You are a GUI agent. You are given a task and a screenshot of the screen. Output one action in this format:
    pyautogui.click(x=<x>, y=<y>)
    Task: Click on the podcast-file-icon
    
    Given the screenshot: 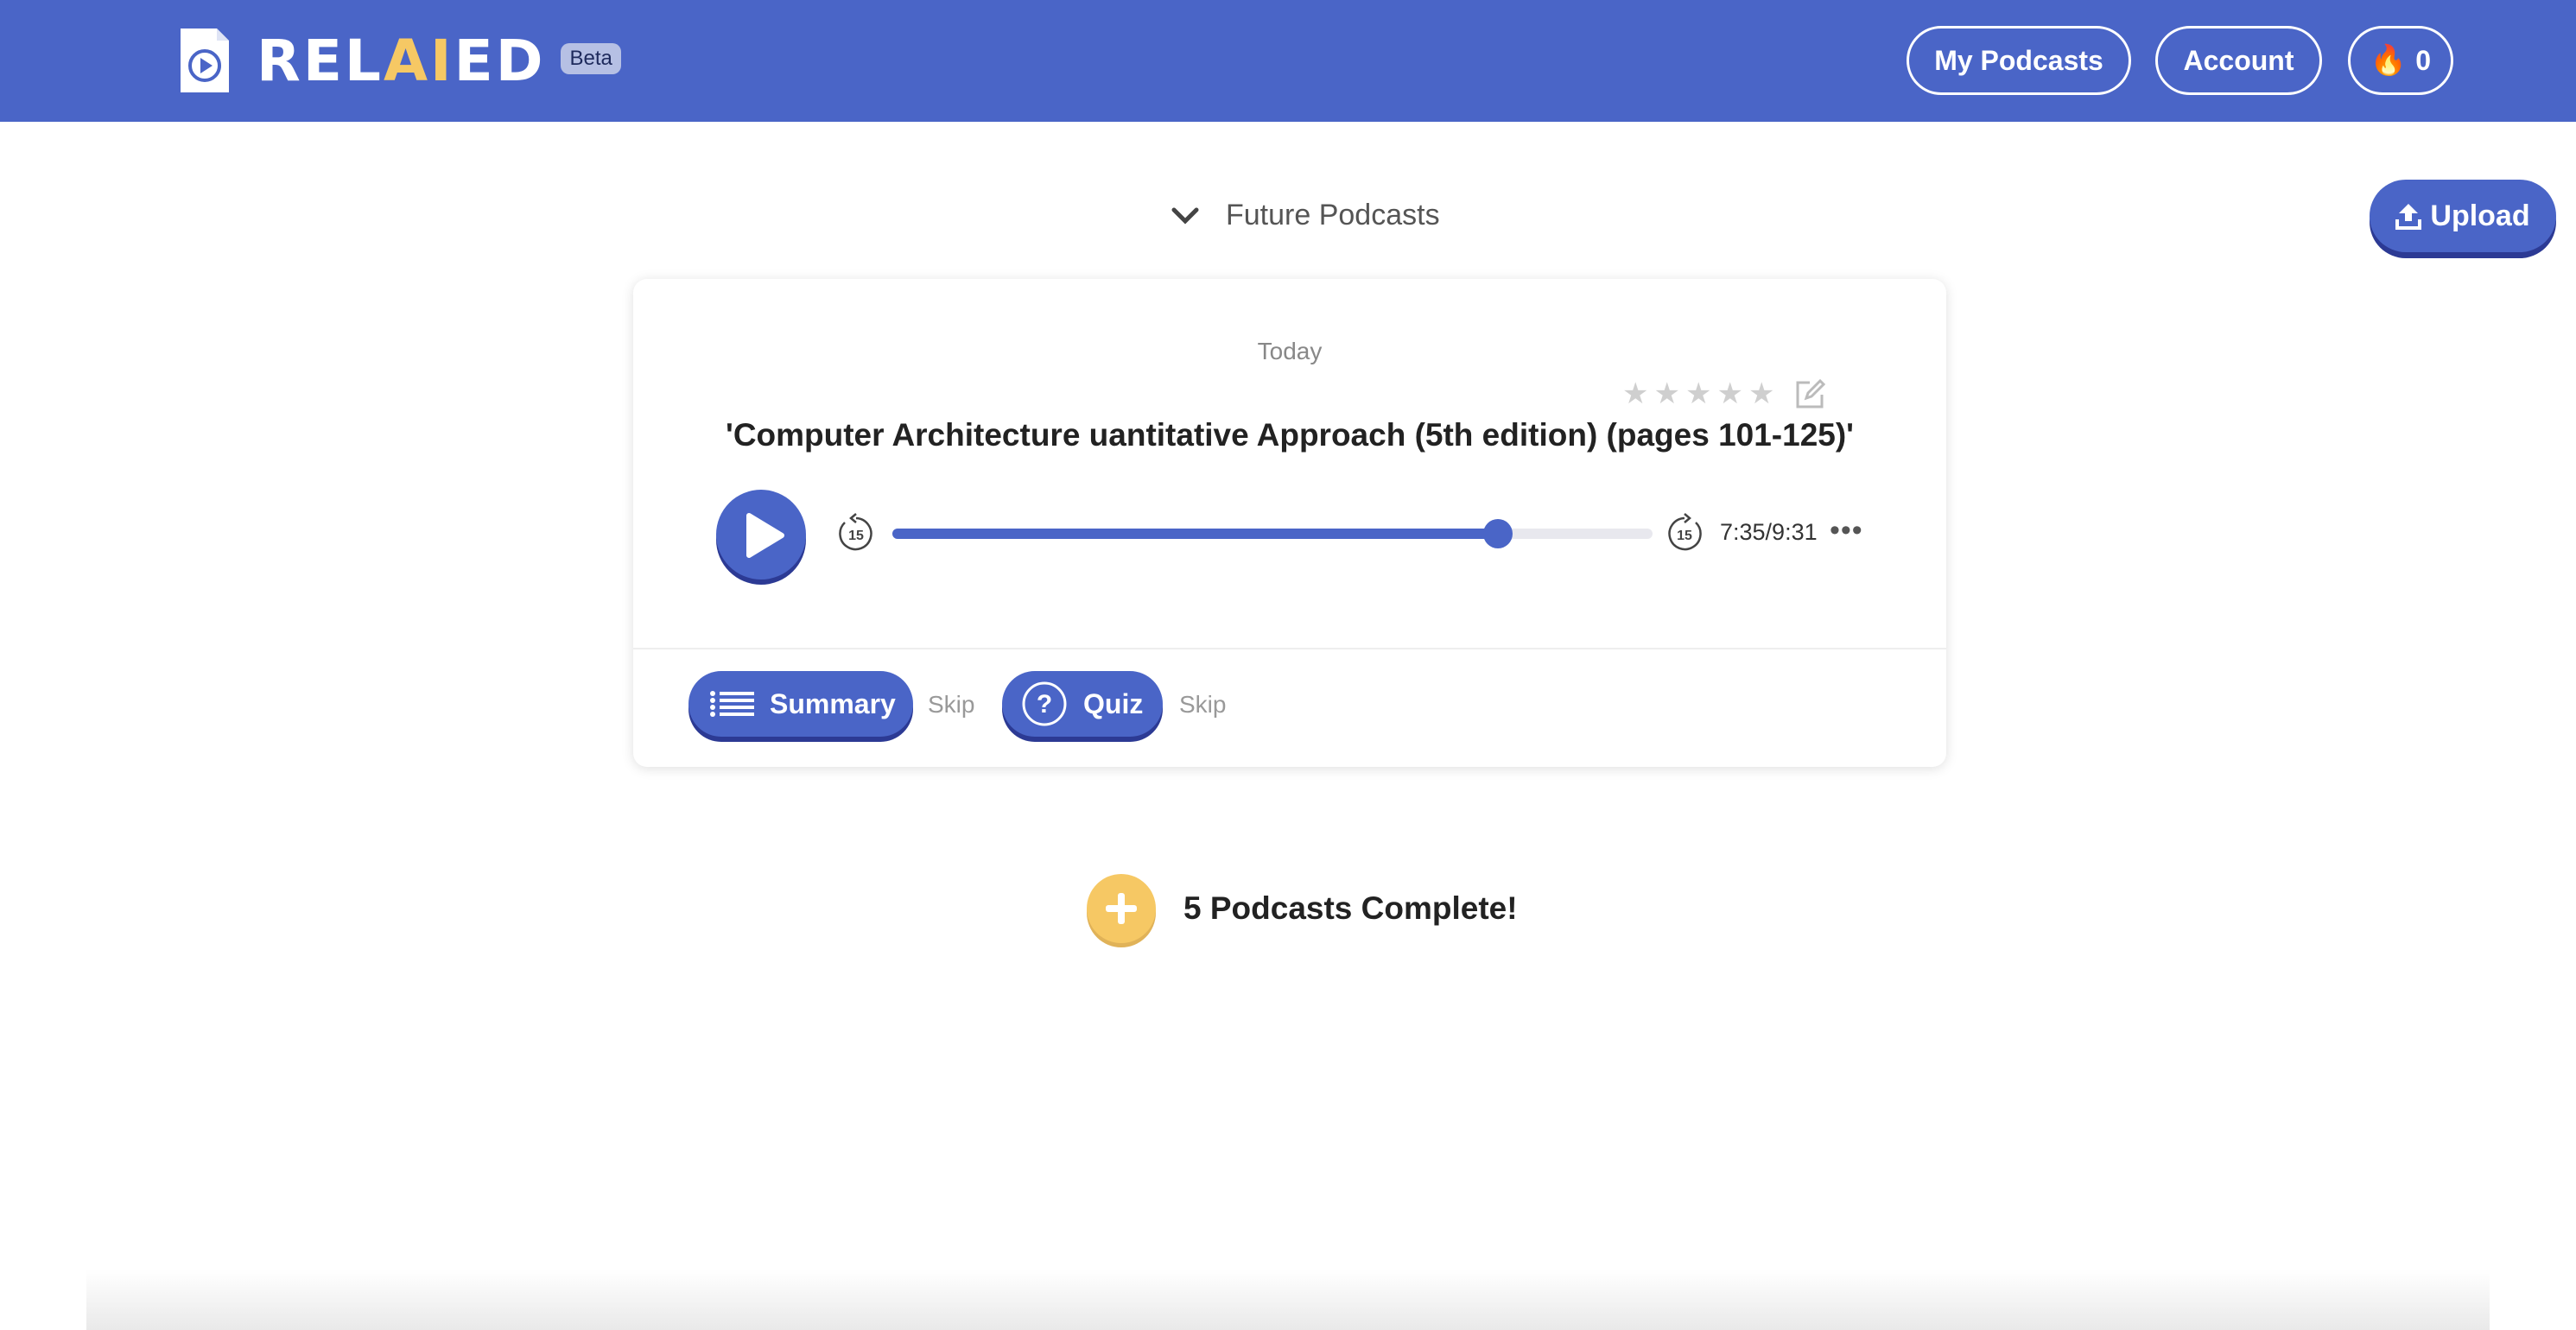 What is the action you would take?
    pyautogui.click(x=205, y=60)
    